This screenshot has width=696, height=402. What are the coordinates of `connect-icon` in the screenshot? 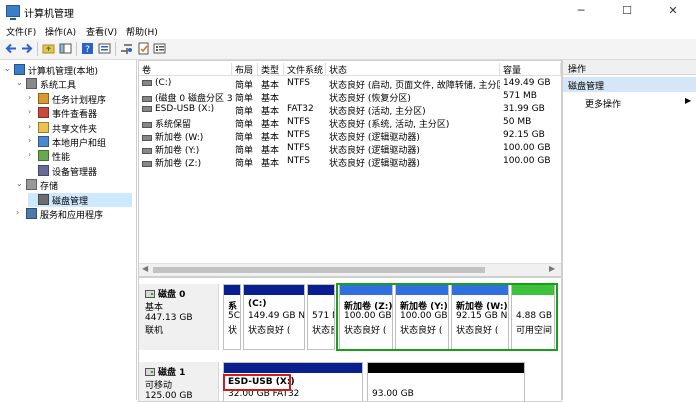 It's located at (126, 48).